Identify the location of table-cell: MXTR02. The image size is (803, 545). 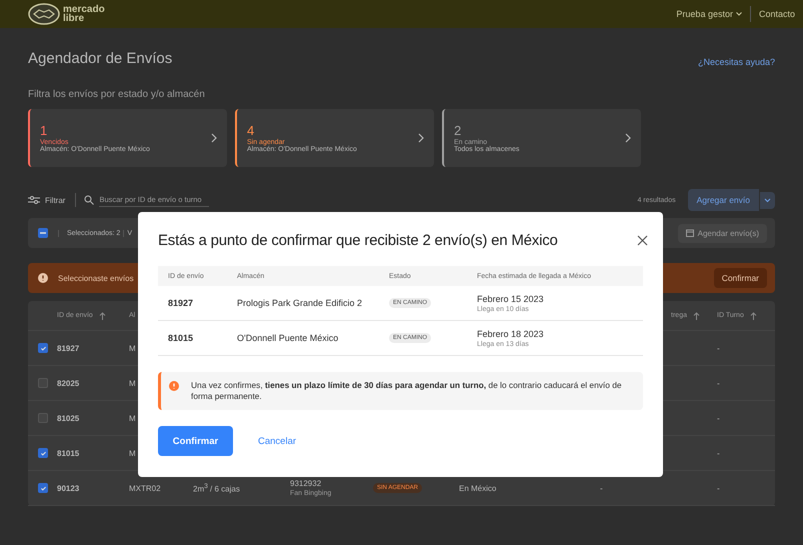
(145, 488).